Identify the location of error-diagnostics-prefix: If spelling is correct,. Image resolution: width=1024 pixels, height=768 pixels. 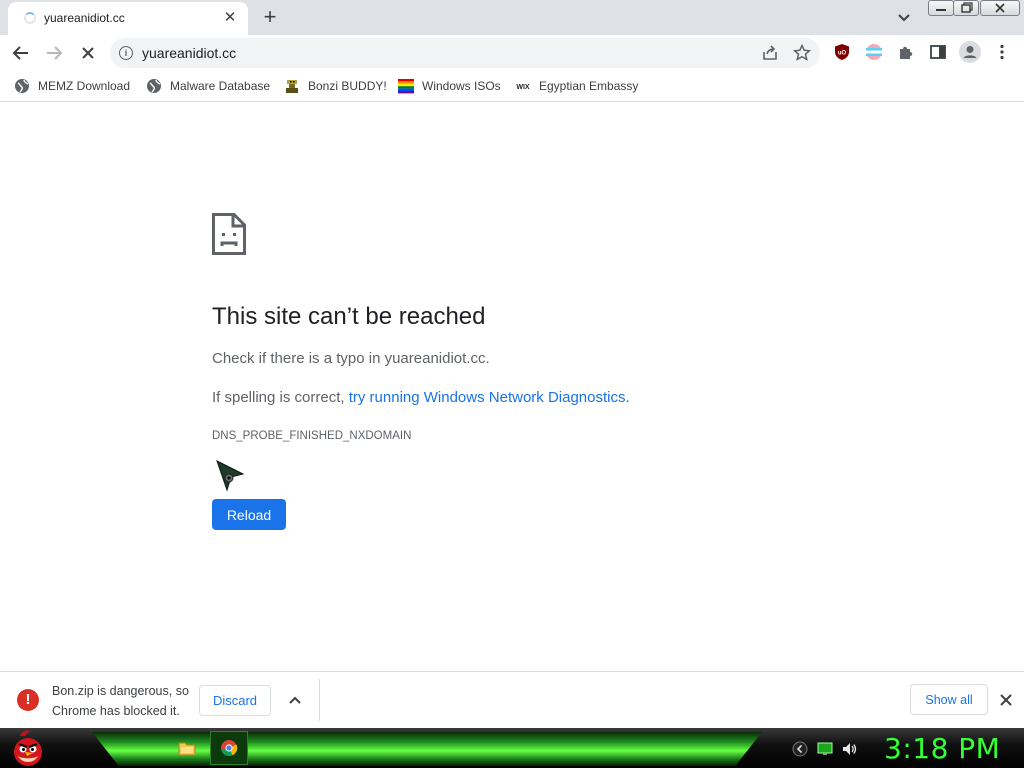
(280, 397).